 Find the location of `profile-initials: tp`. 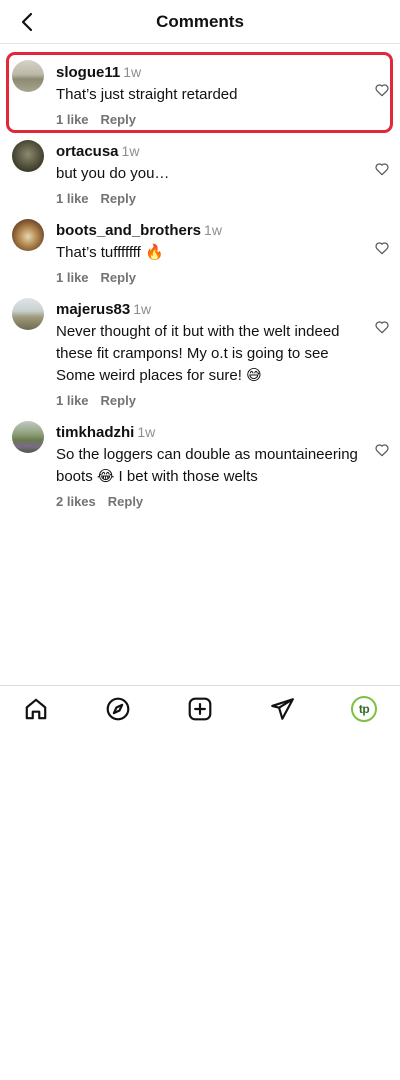

profile-initials: tp is located at coordinates (364, 709).